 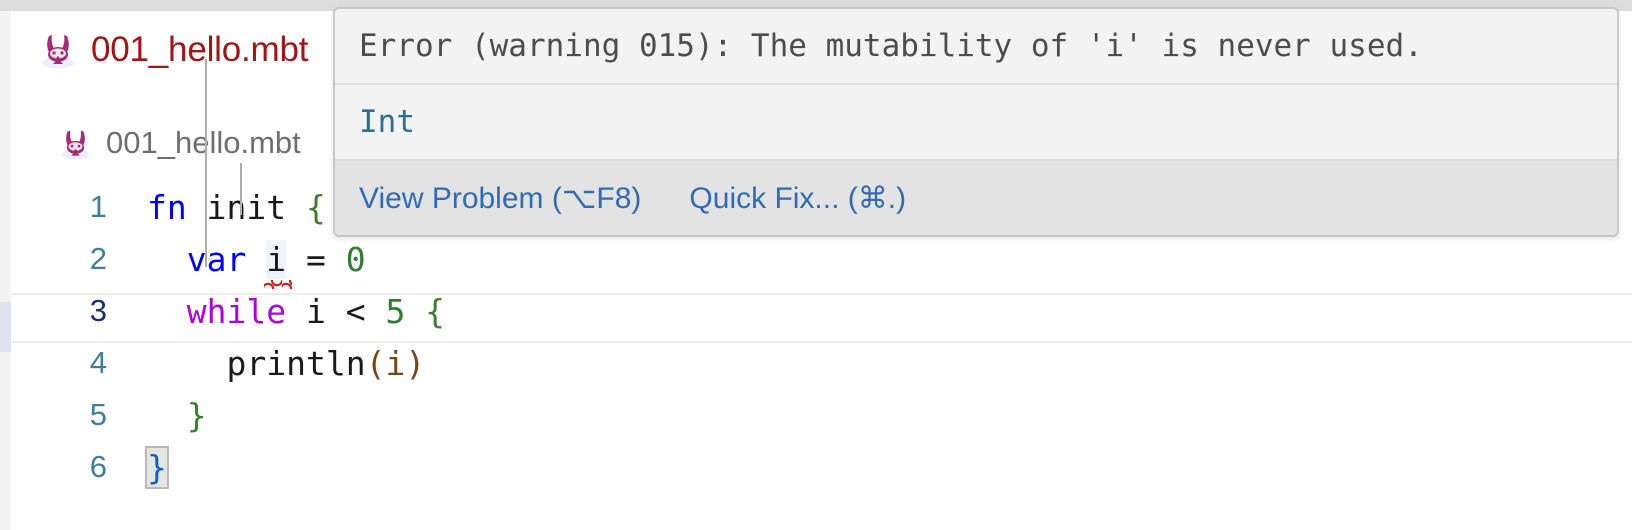 I want to click on editor-tab-001-hello: 001_hello.mbt, so click(x=159, y=50).